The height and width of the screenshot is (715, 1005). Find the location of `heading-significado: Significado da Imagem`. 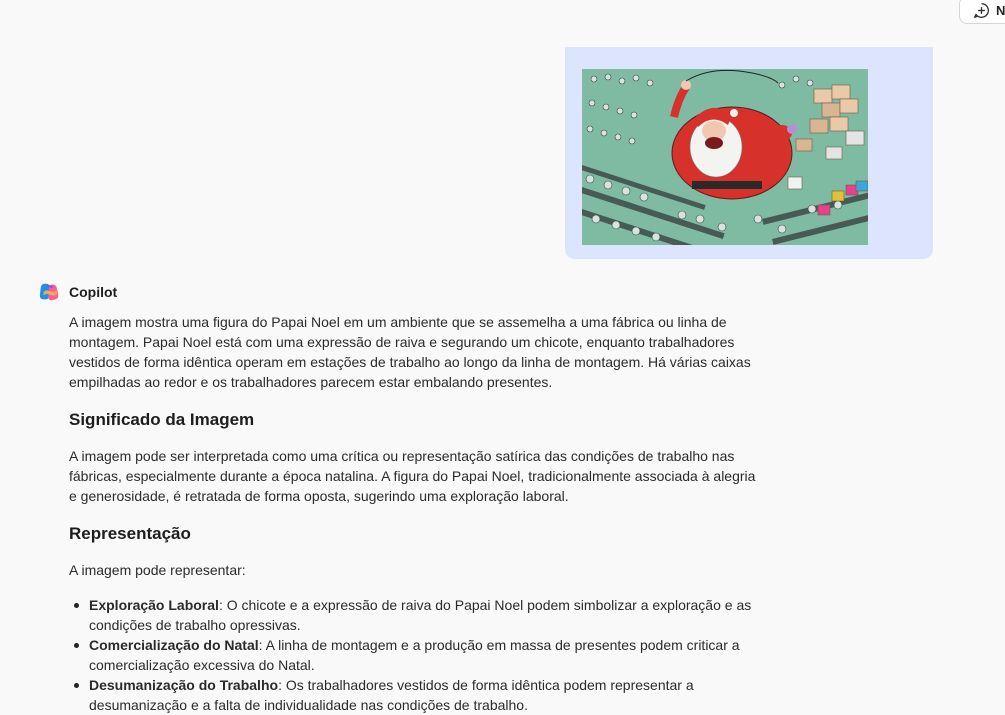

heading-significado: Significado da Imagem is located at coordinates (162, 419).